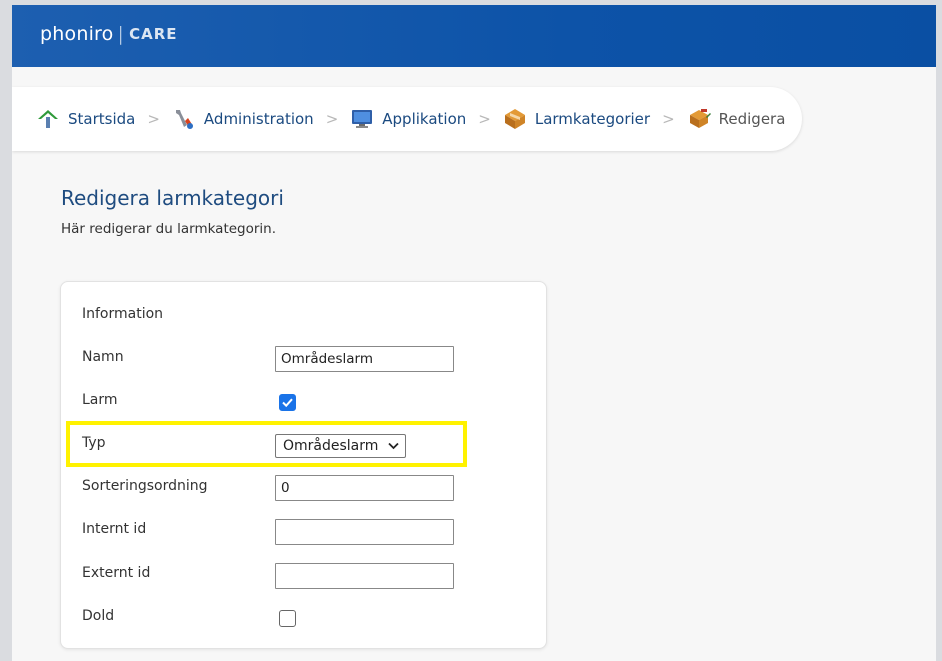 The image size is (942, 661). I want to click on breadcrumb-redigera: Redigera, so click(736, 119).